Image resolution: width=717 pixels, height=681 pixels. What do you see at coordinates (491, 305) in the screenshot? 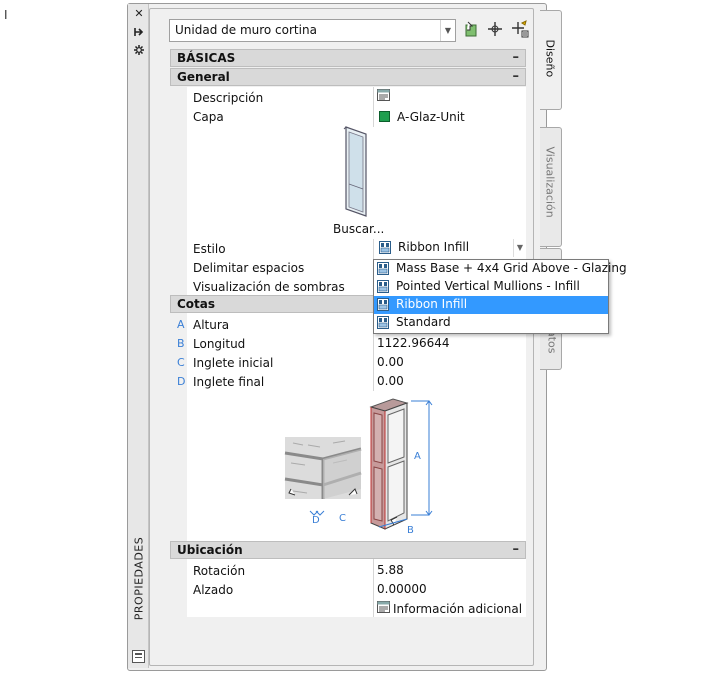
I see `dropdown-option-selected: Ribbon Infill` at bounding box center [491, 305].